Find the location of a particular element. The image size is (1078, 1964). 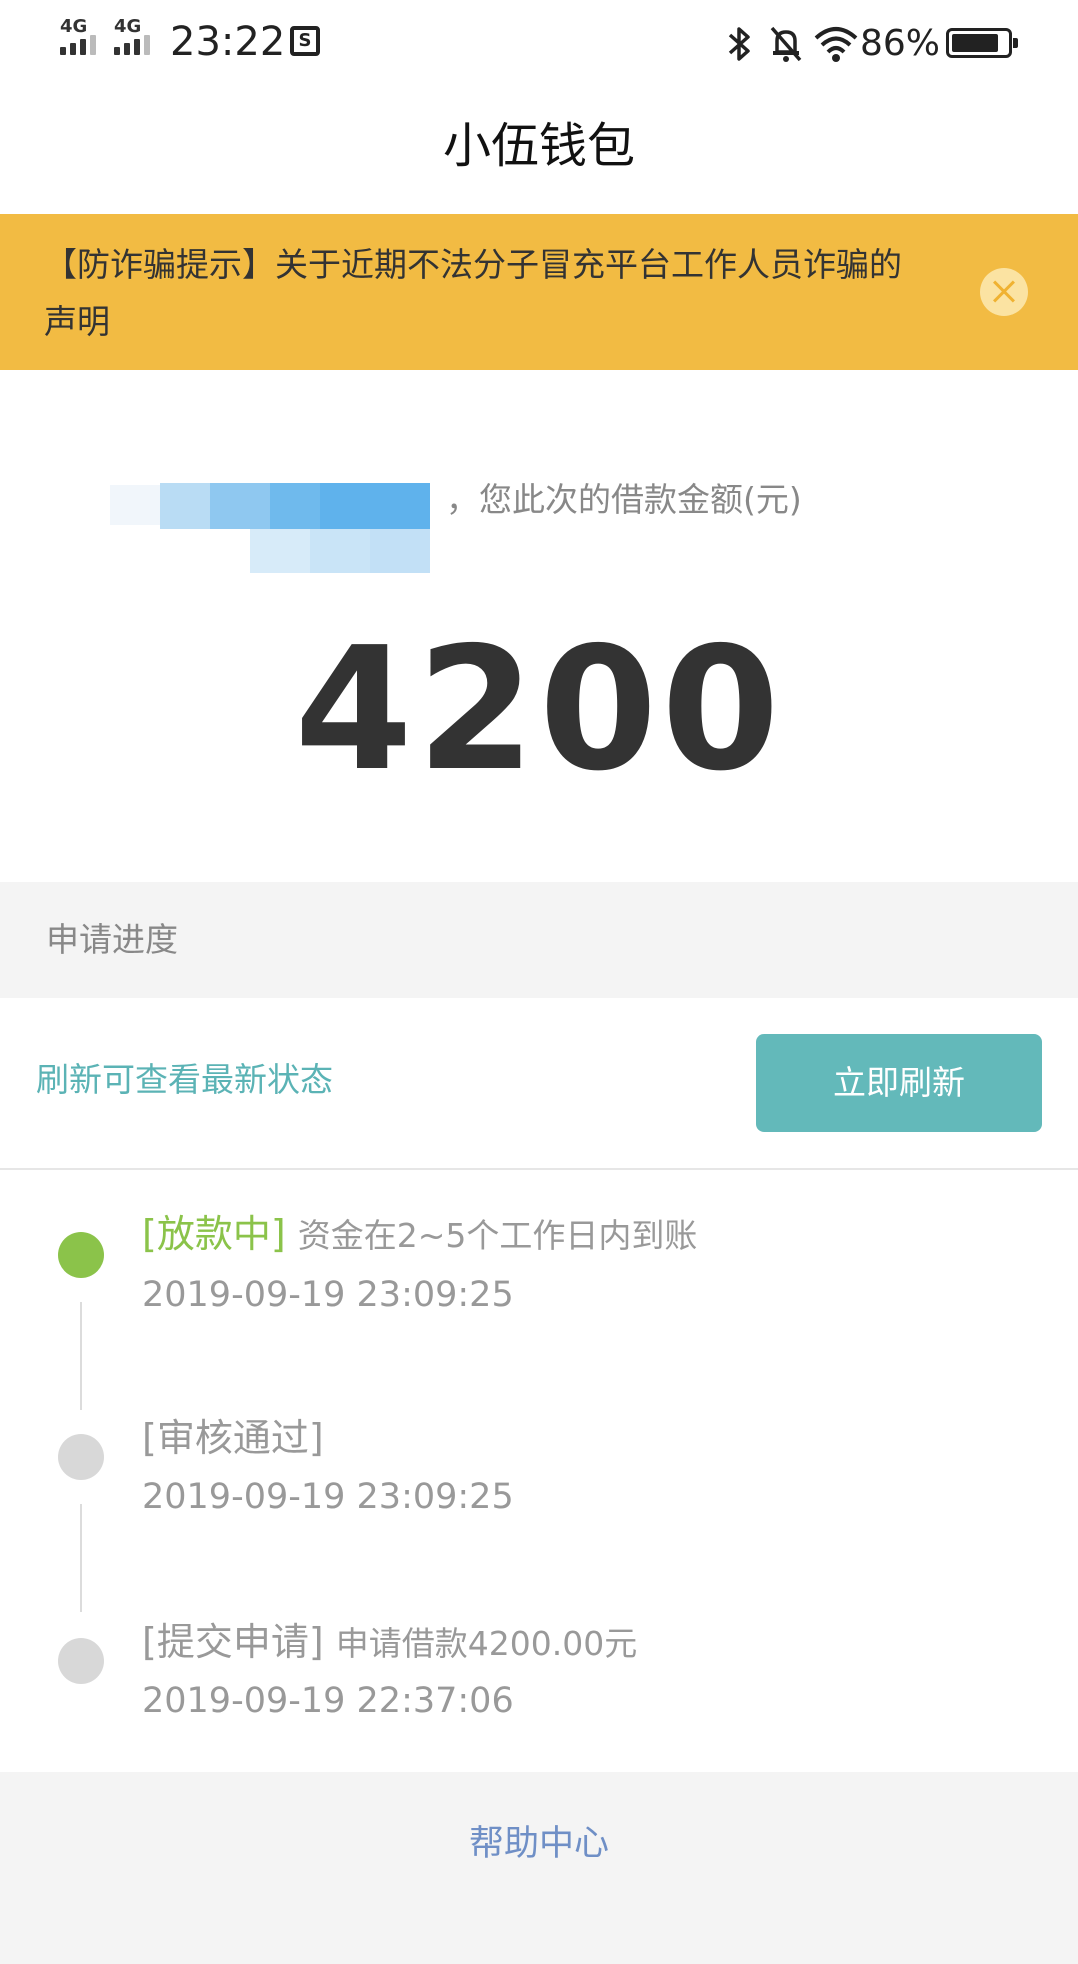

timeline-status-desc: 申请借款4200.00元 is located at coordinates (486, 1643).